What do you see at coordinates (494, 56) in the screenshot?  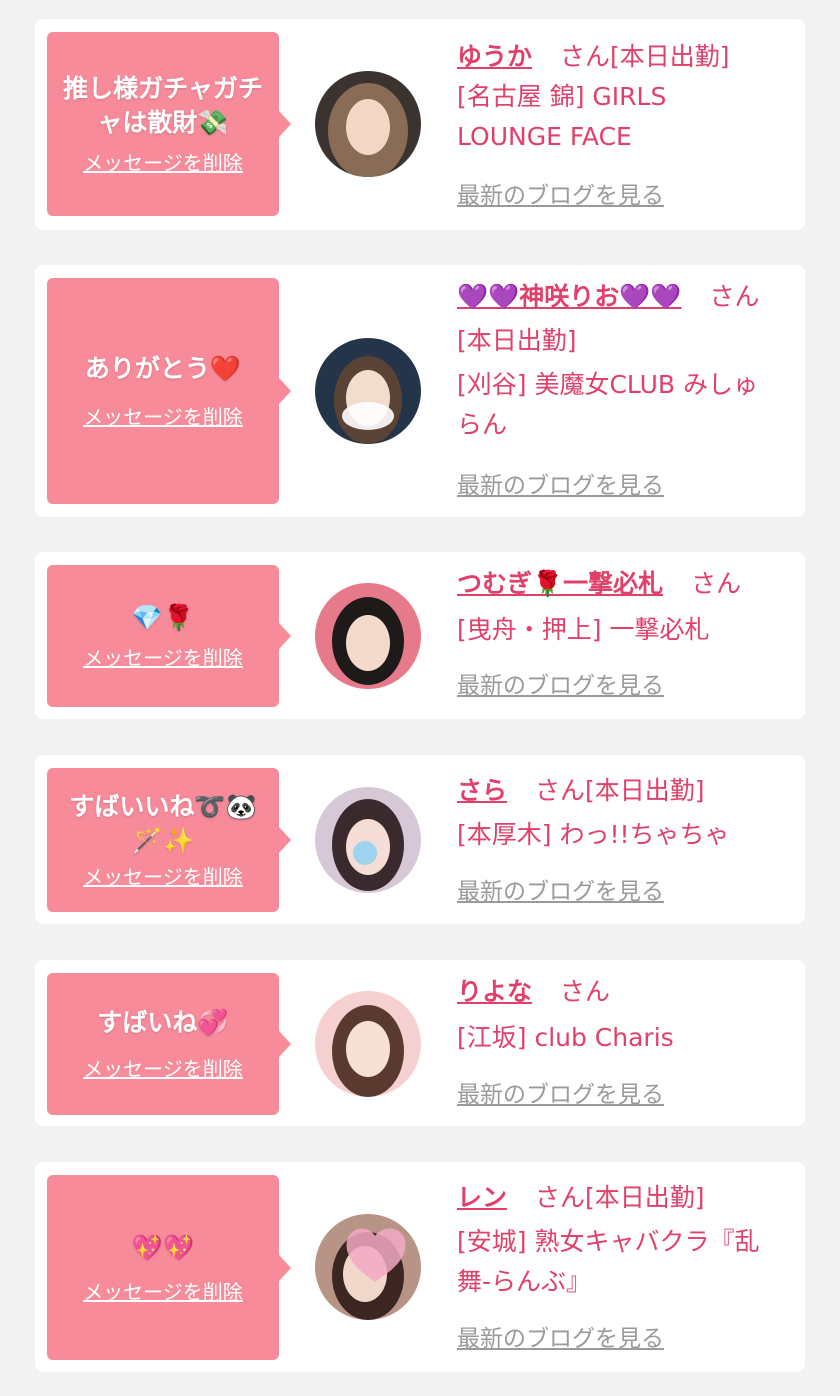 I see `girl-name-link: ゆうか` at bounding box center [494, 56].